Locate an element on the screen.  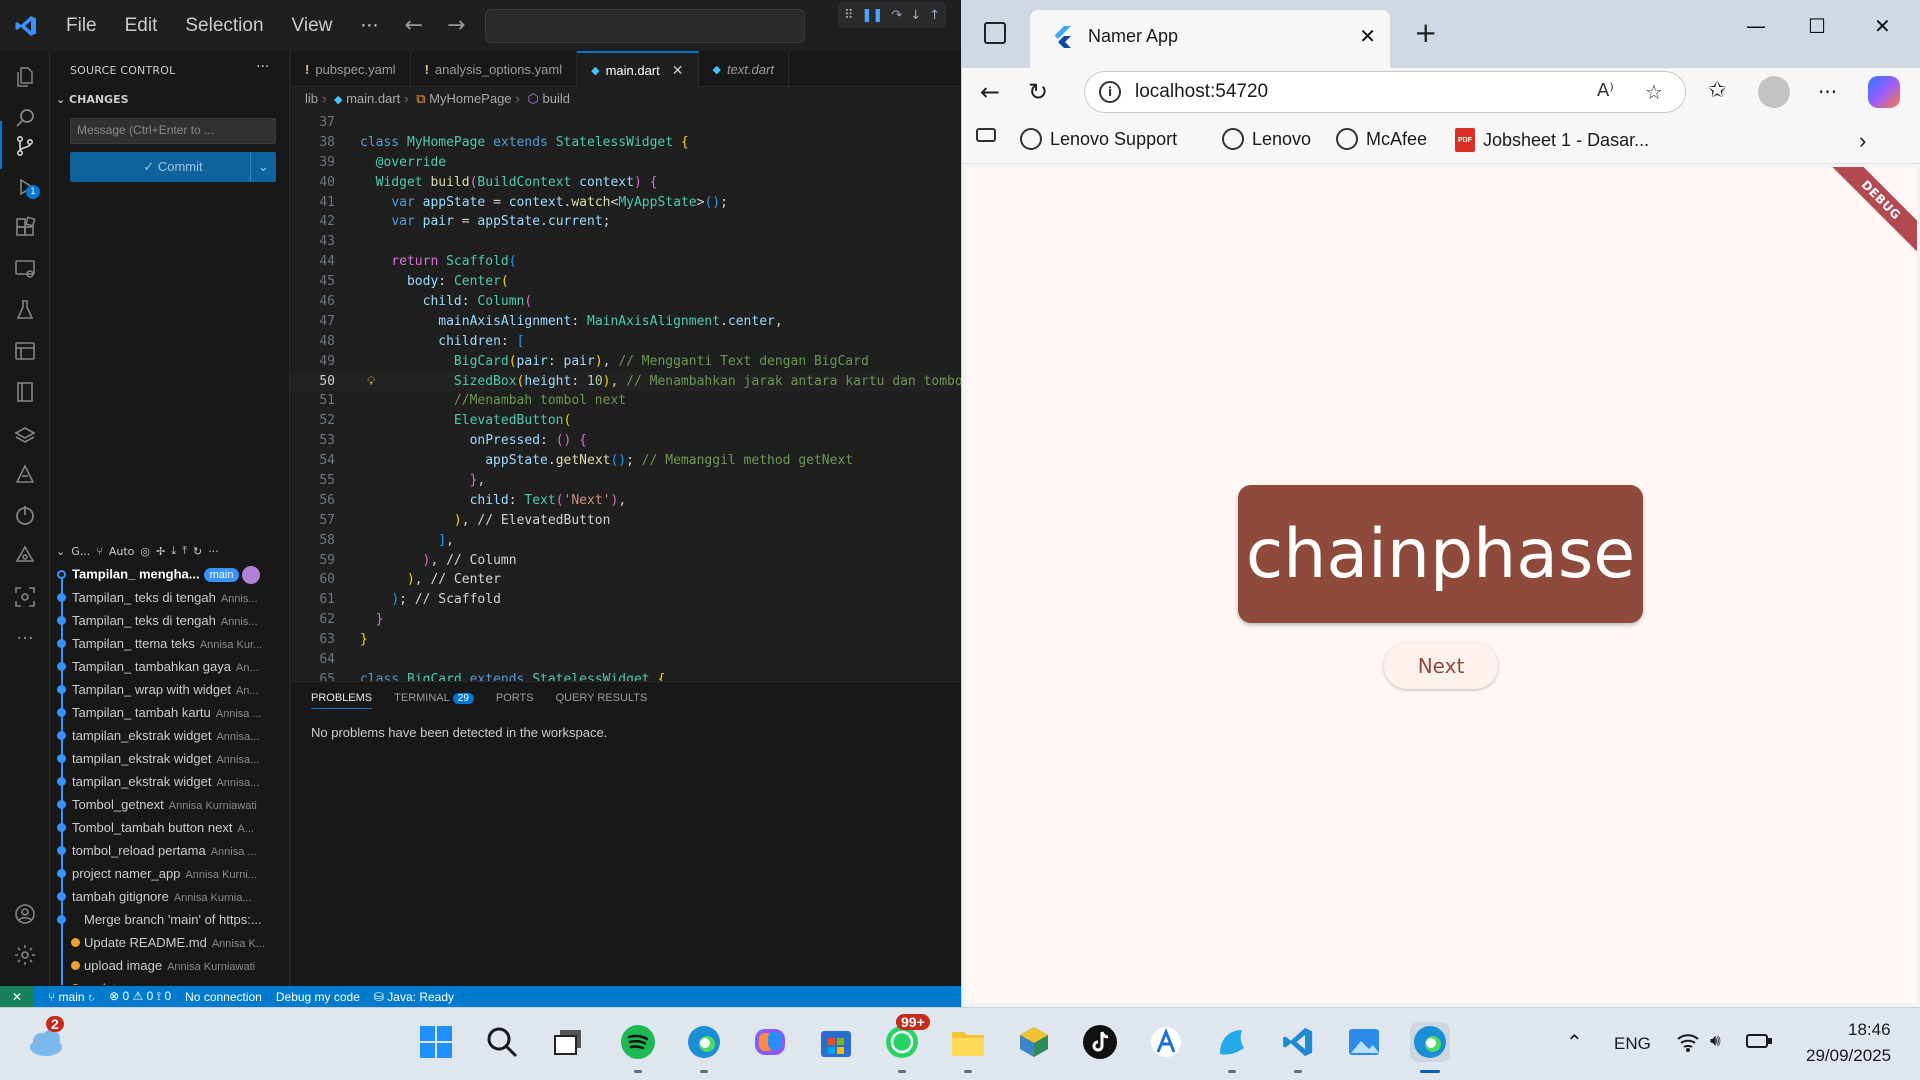
code-line: 45 body: Center( is located at coordinates (626, 282).